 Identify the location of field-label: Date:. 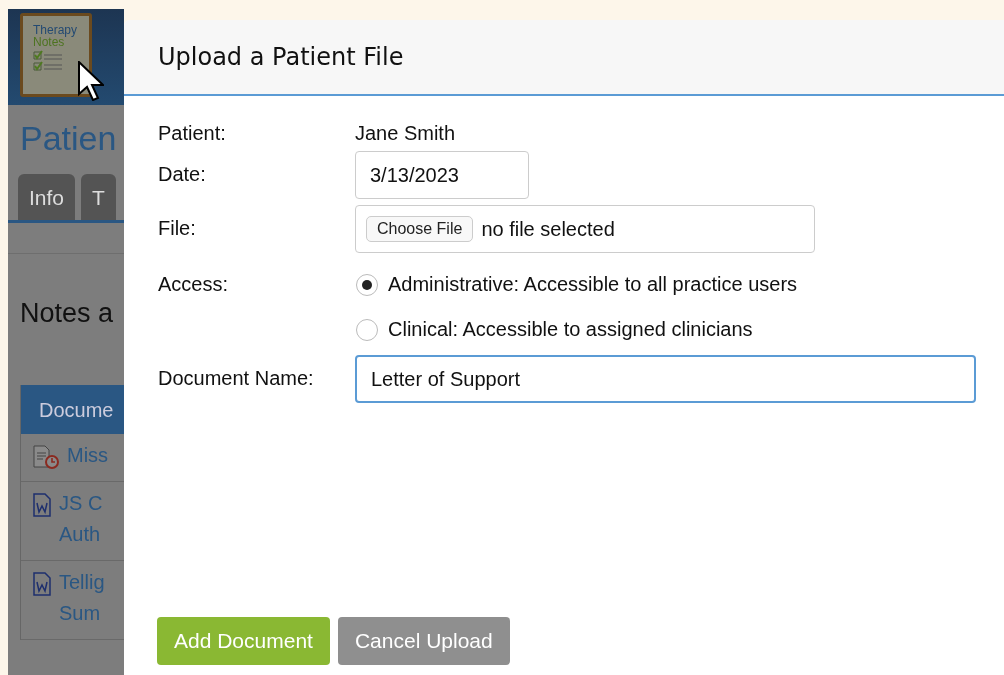
(182, 174).